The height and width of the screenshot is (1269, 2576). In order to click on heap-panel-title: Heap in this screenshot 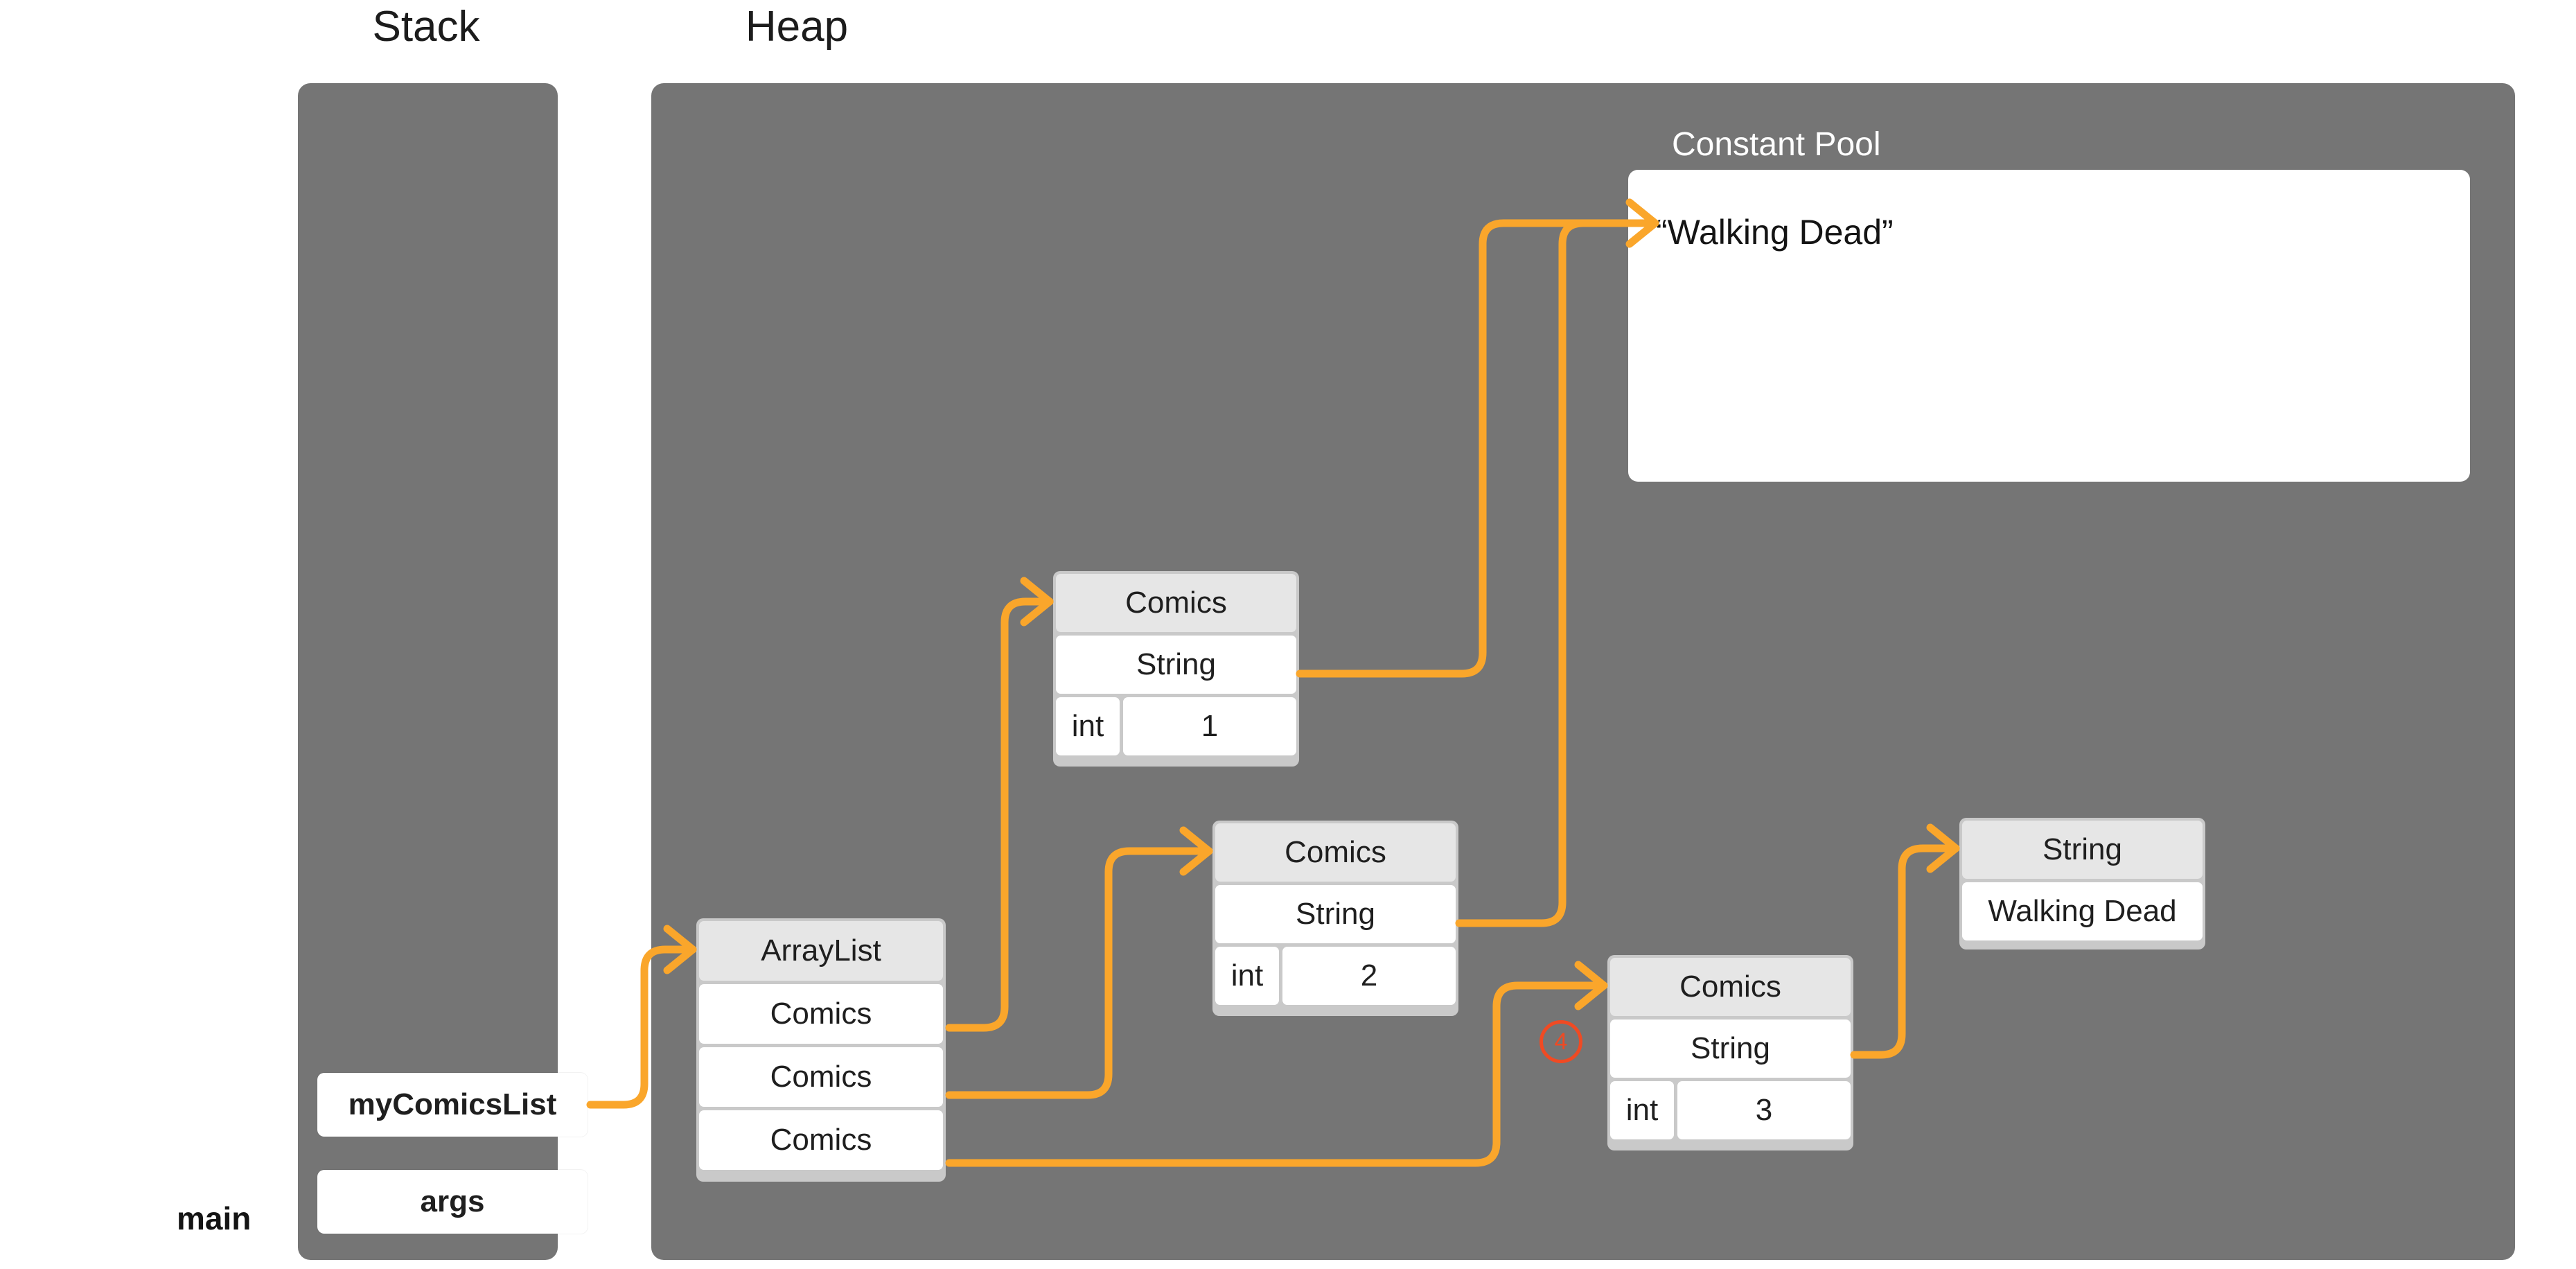, I will do `click(797, 27)`.